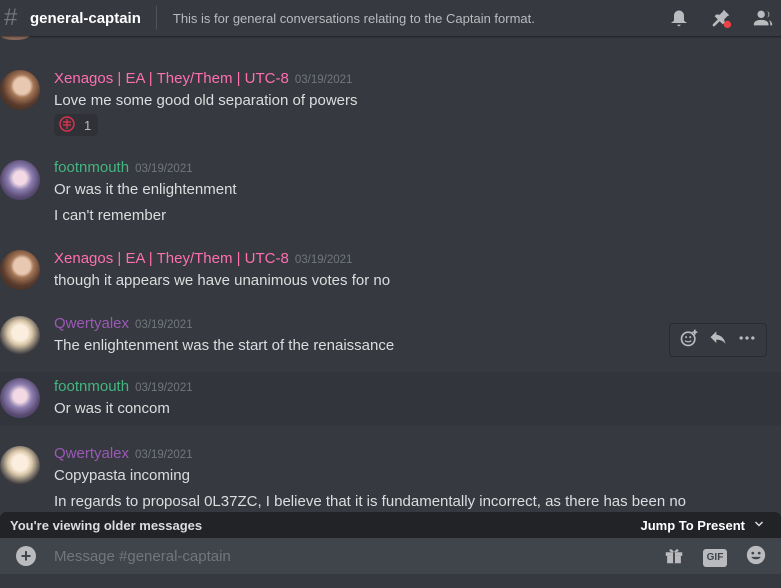 The width and height of the screenshot is (781, 588). What do you see at coordinates (763, 18) in the screenshot?
I see `members-icon` at bounding box center [763, 18].